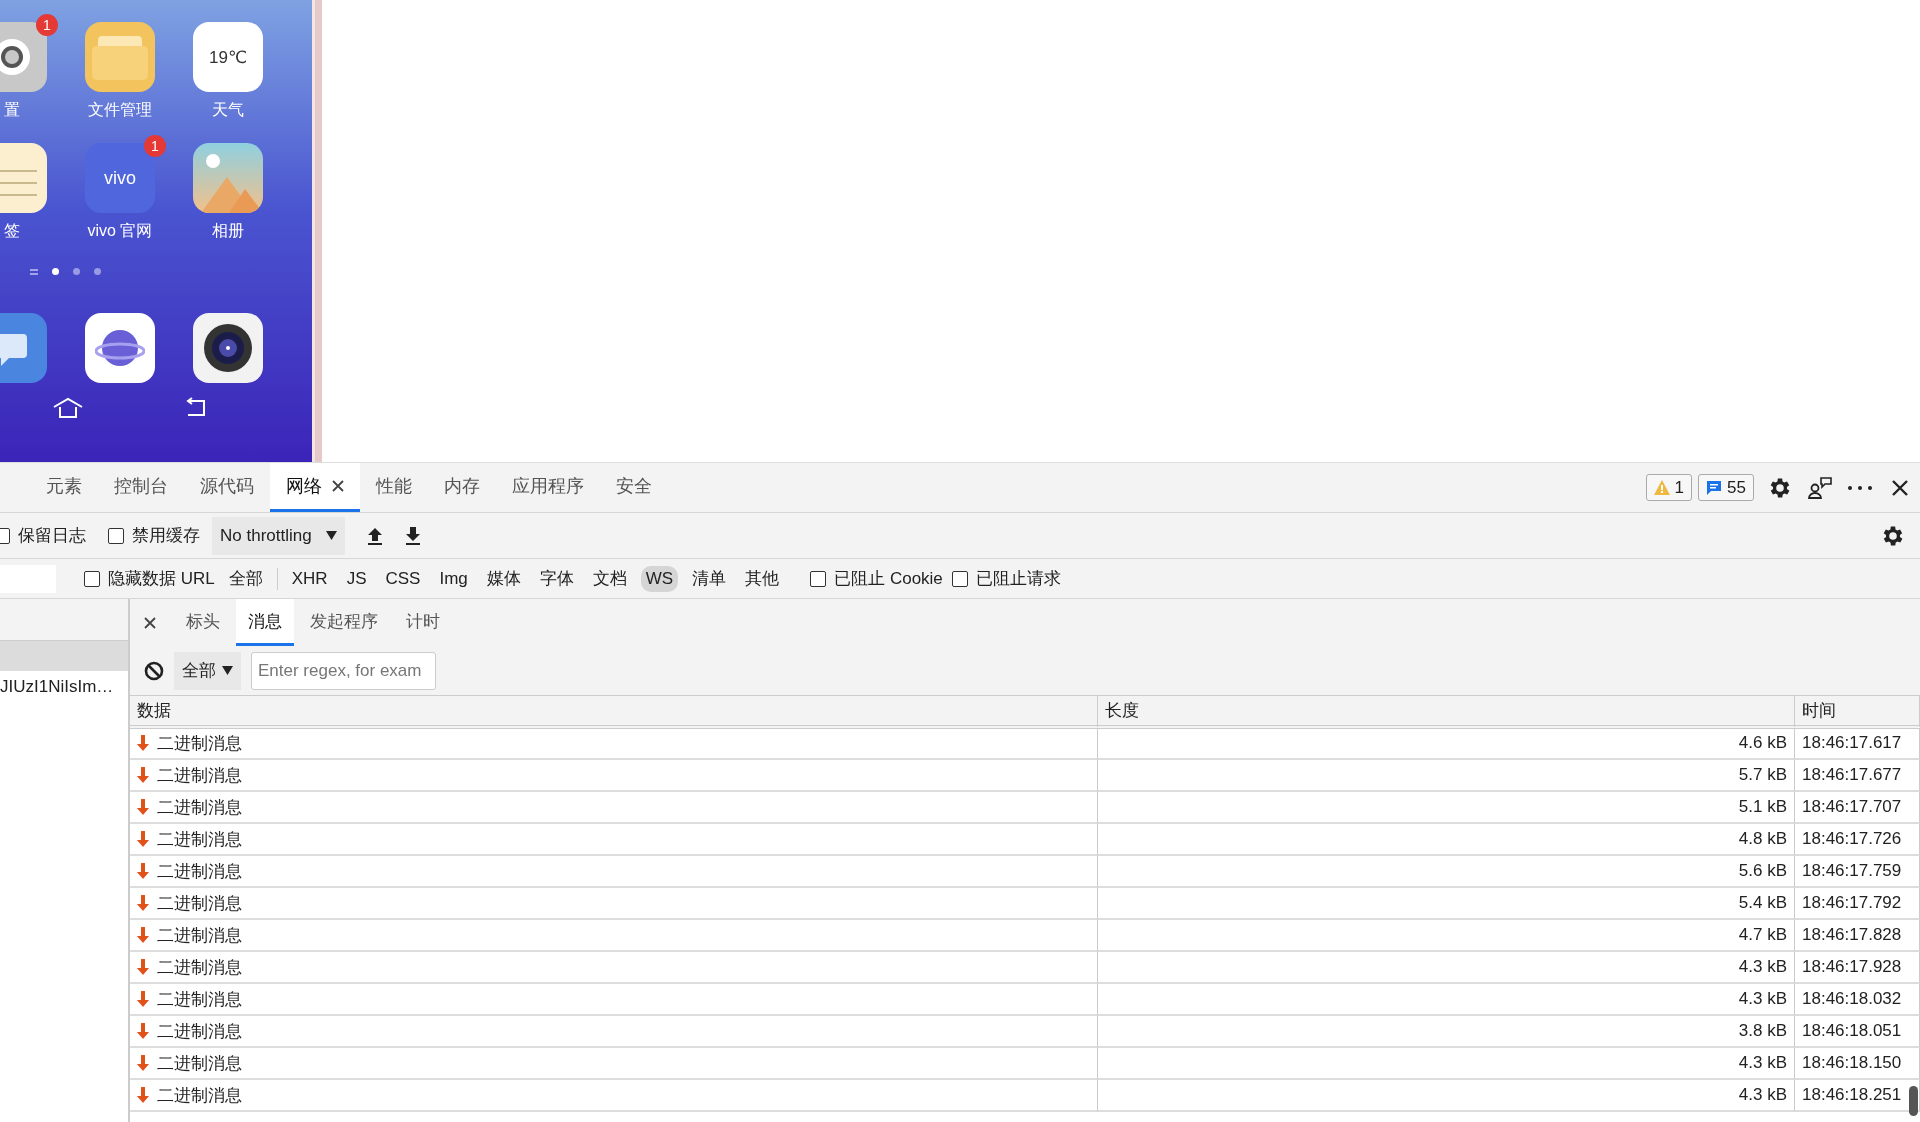  What do you see at coordinates (374, 535) in the screenshot?
I see `upload-icon` at bounding box center [374, 535].